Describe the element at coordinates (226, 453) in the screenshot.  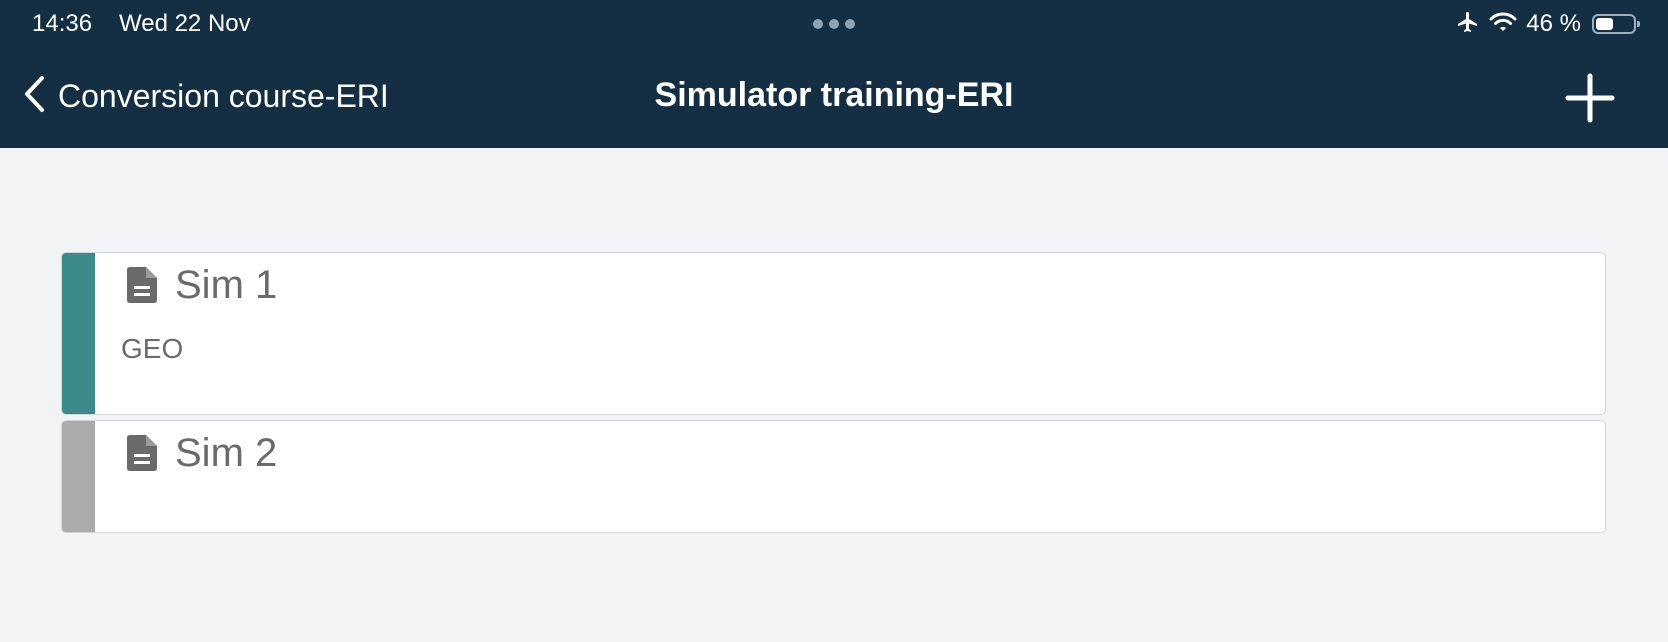
I see `card-title: Sim 2` at that location.